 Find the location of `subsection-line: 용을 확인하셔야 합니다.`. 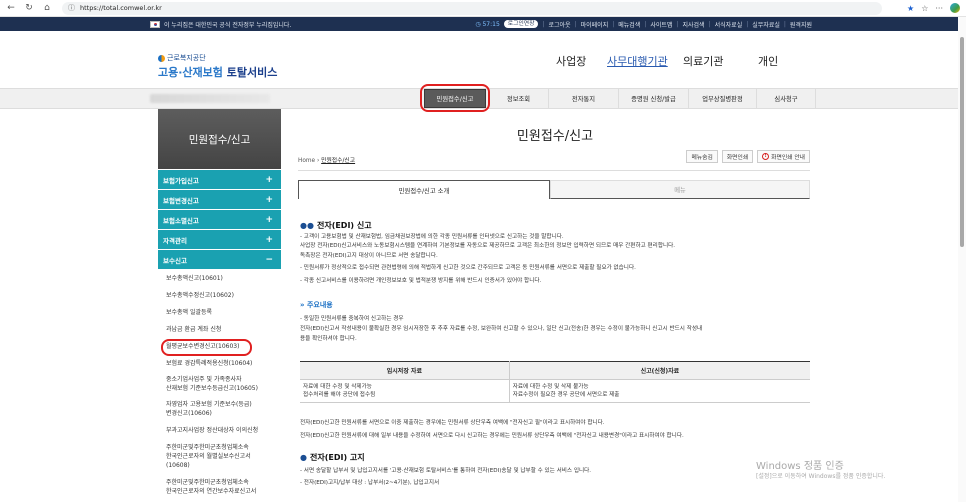

subsection-line: 용을 확인하셔야 합니다. is located at coordinates (328, 339).